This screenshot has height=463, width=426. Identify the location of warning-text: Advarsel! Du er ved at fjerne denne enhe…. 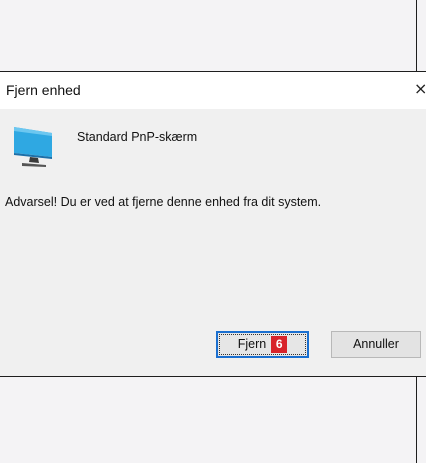
(163, 202).